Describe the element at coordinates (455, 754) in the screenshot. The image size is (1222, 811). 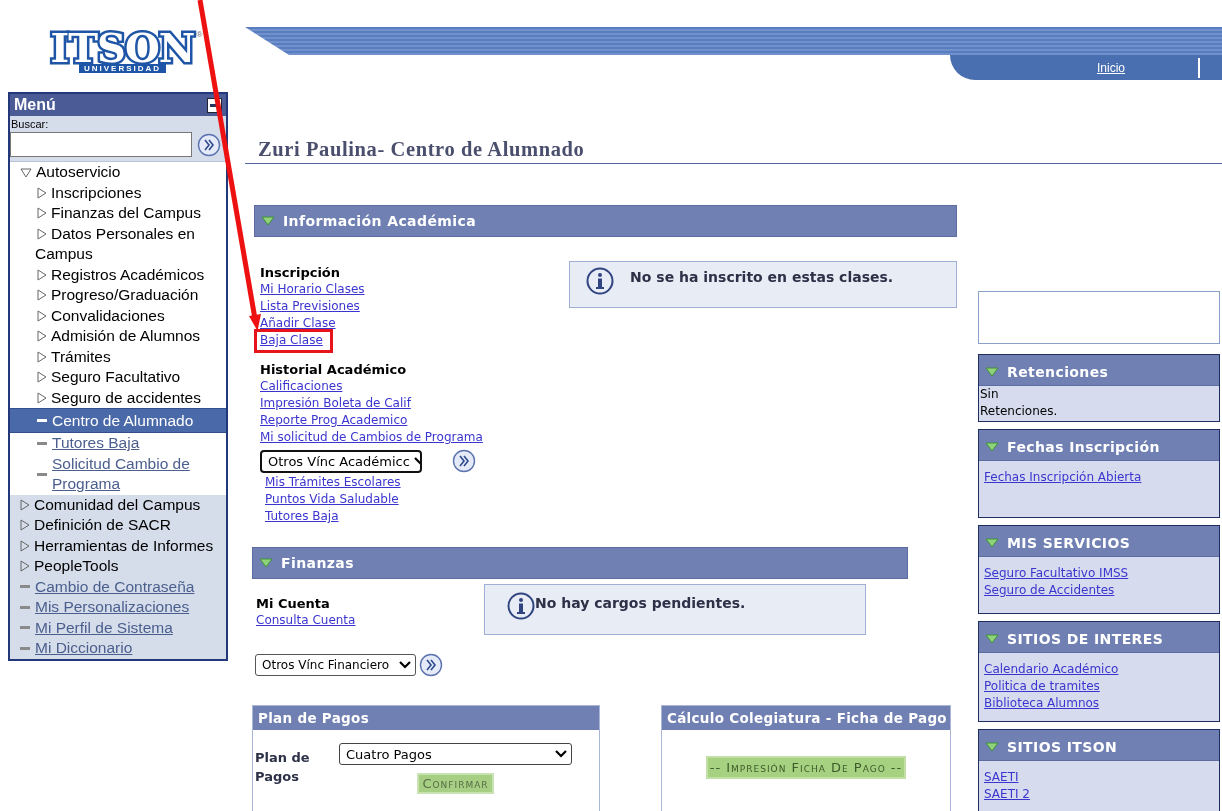
I see `dropdown: Cuatro Pagos` at that location.